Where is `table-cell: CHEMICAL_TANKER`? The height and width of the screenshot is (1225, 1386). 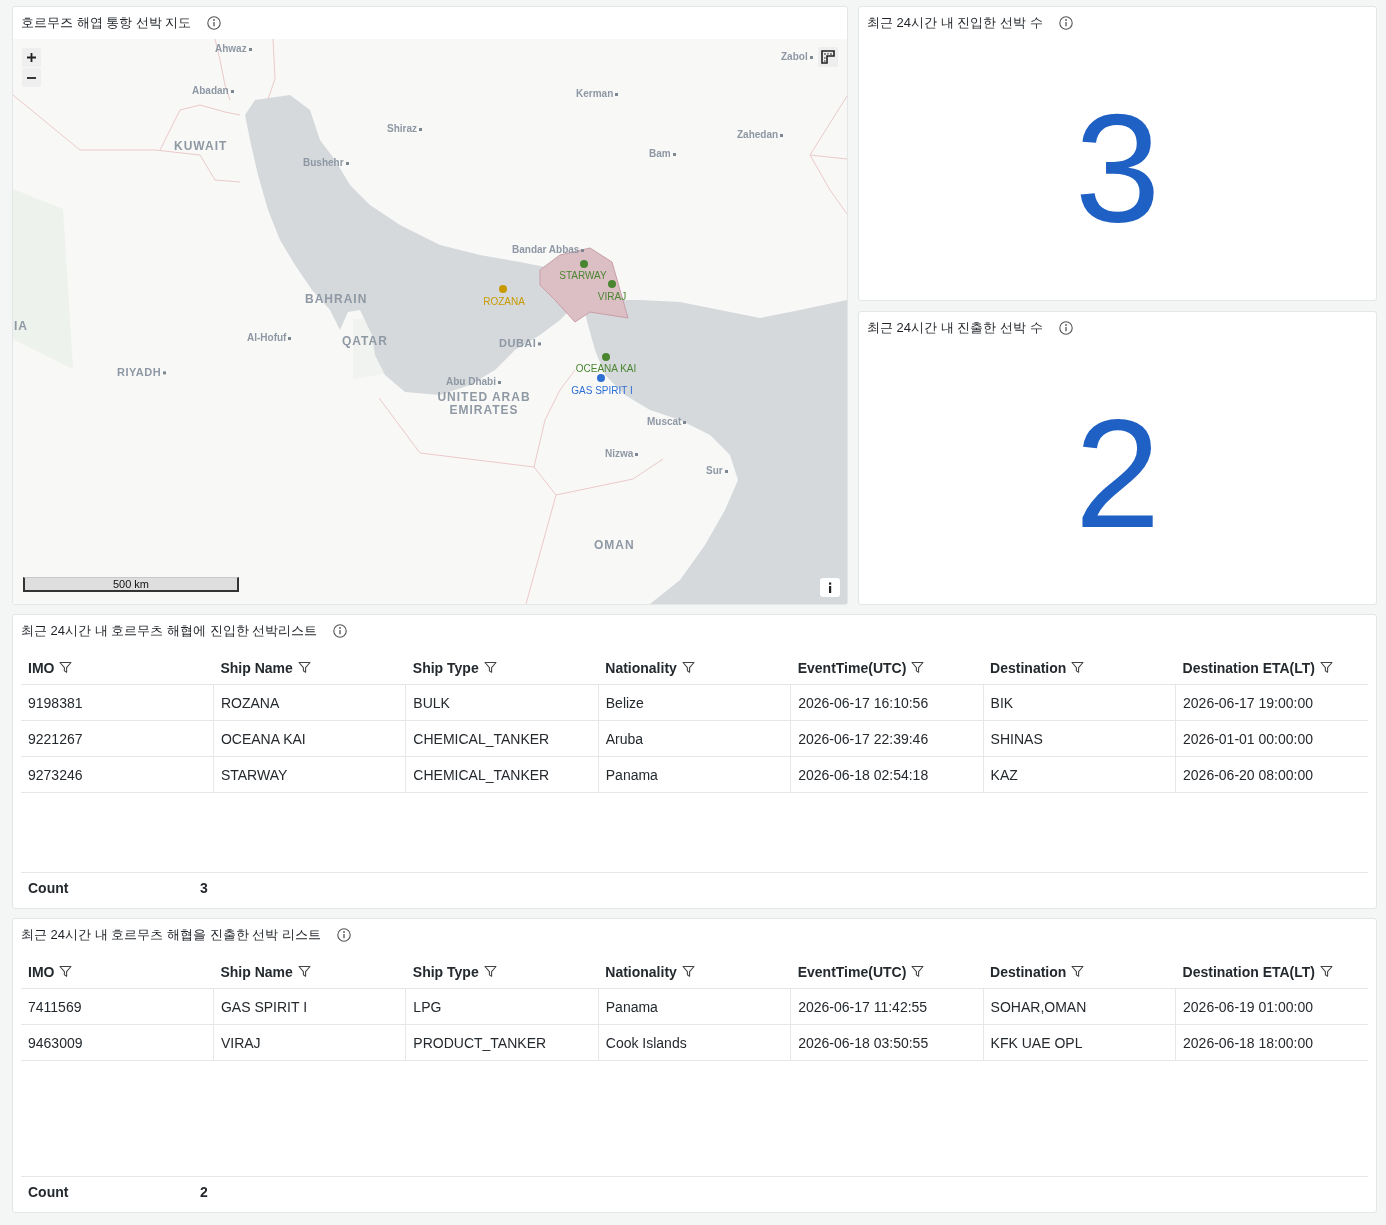 table-cell: CHEMICAL_TANKER is located at coordinates (502, 738).